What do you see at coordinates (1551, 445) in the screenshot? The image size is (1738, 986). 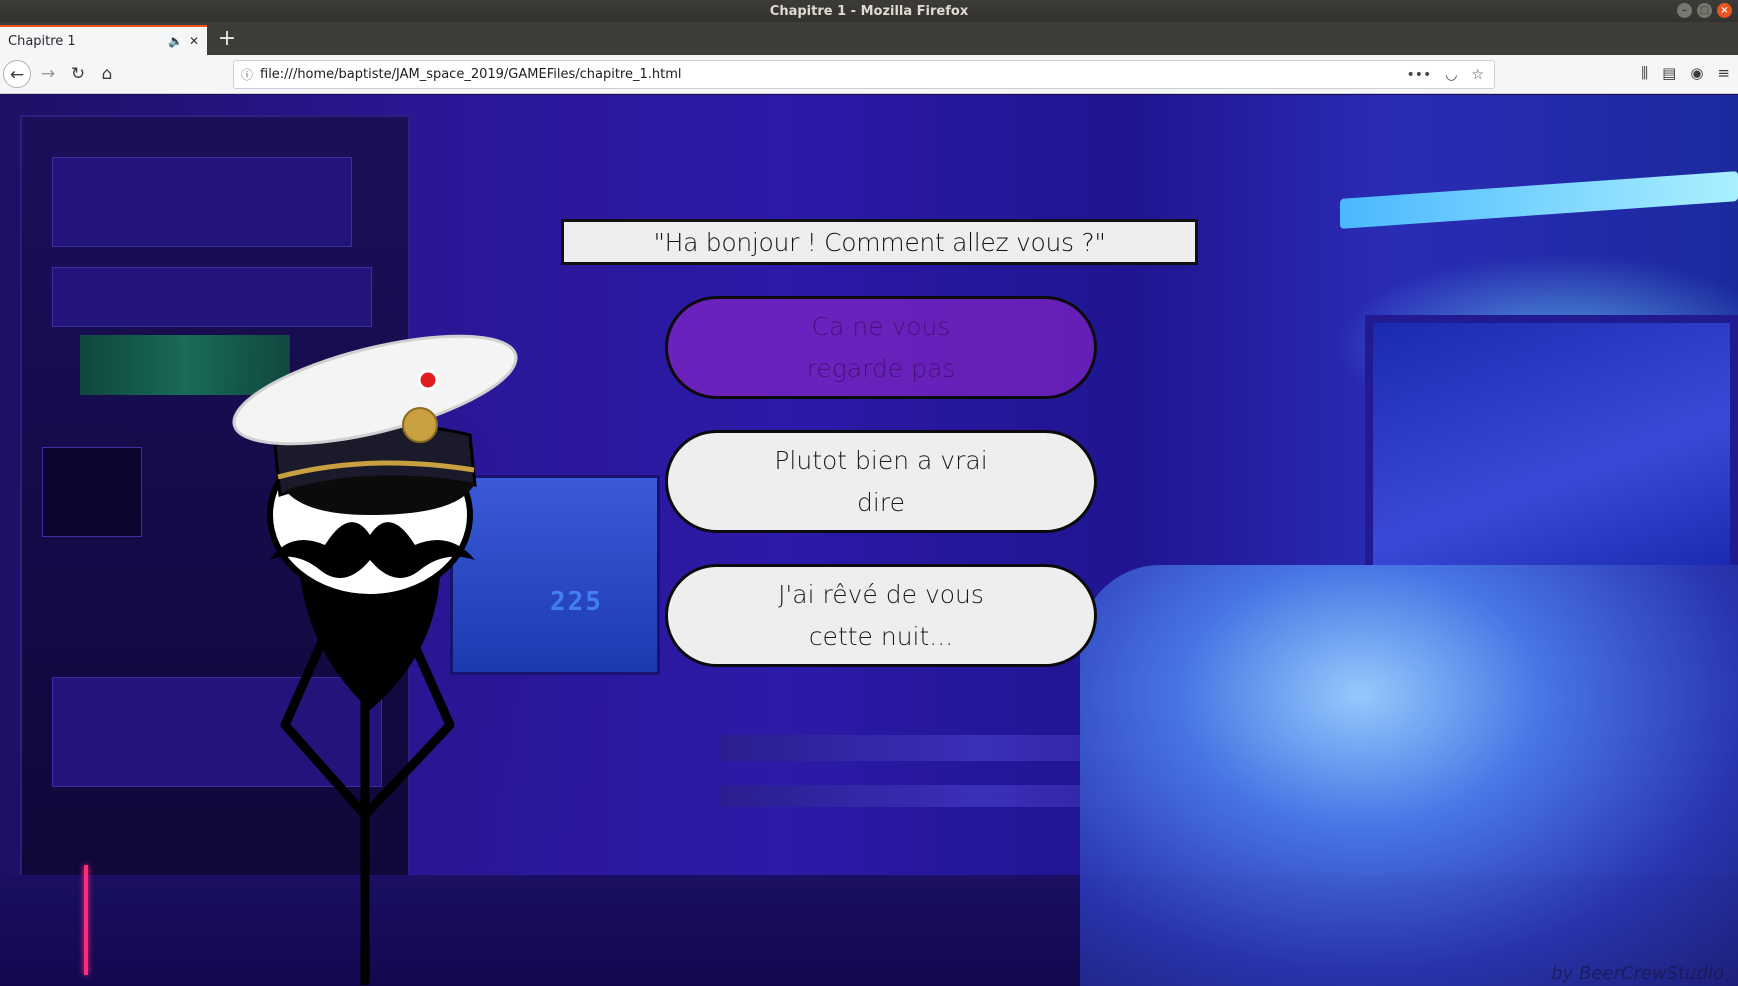 I see `porthole-window` at bounding box center [1551, 445].